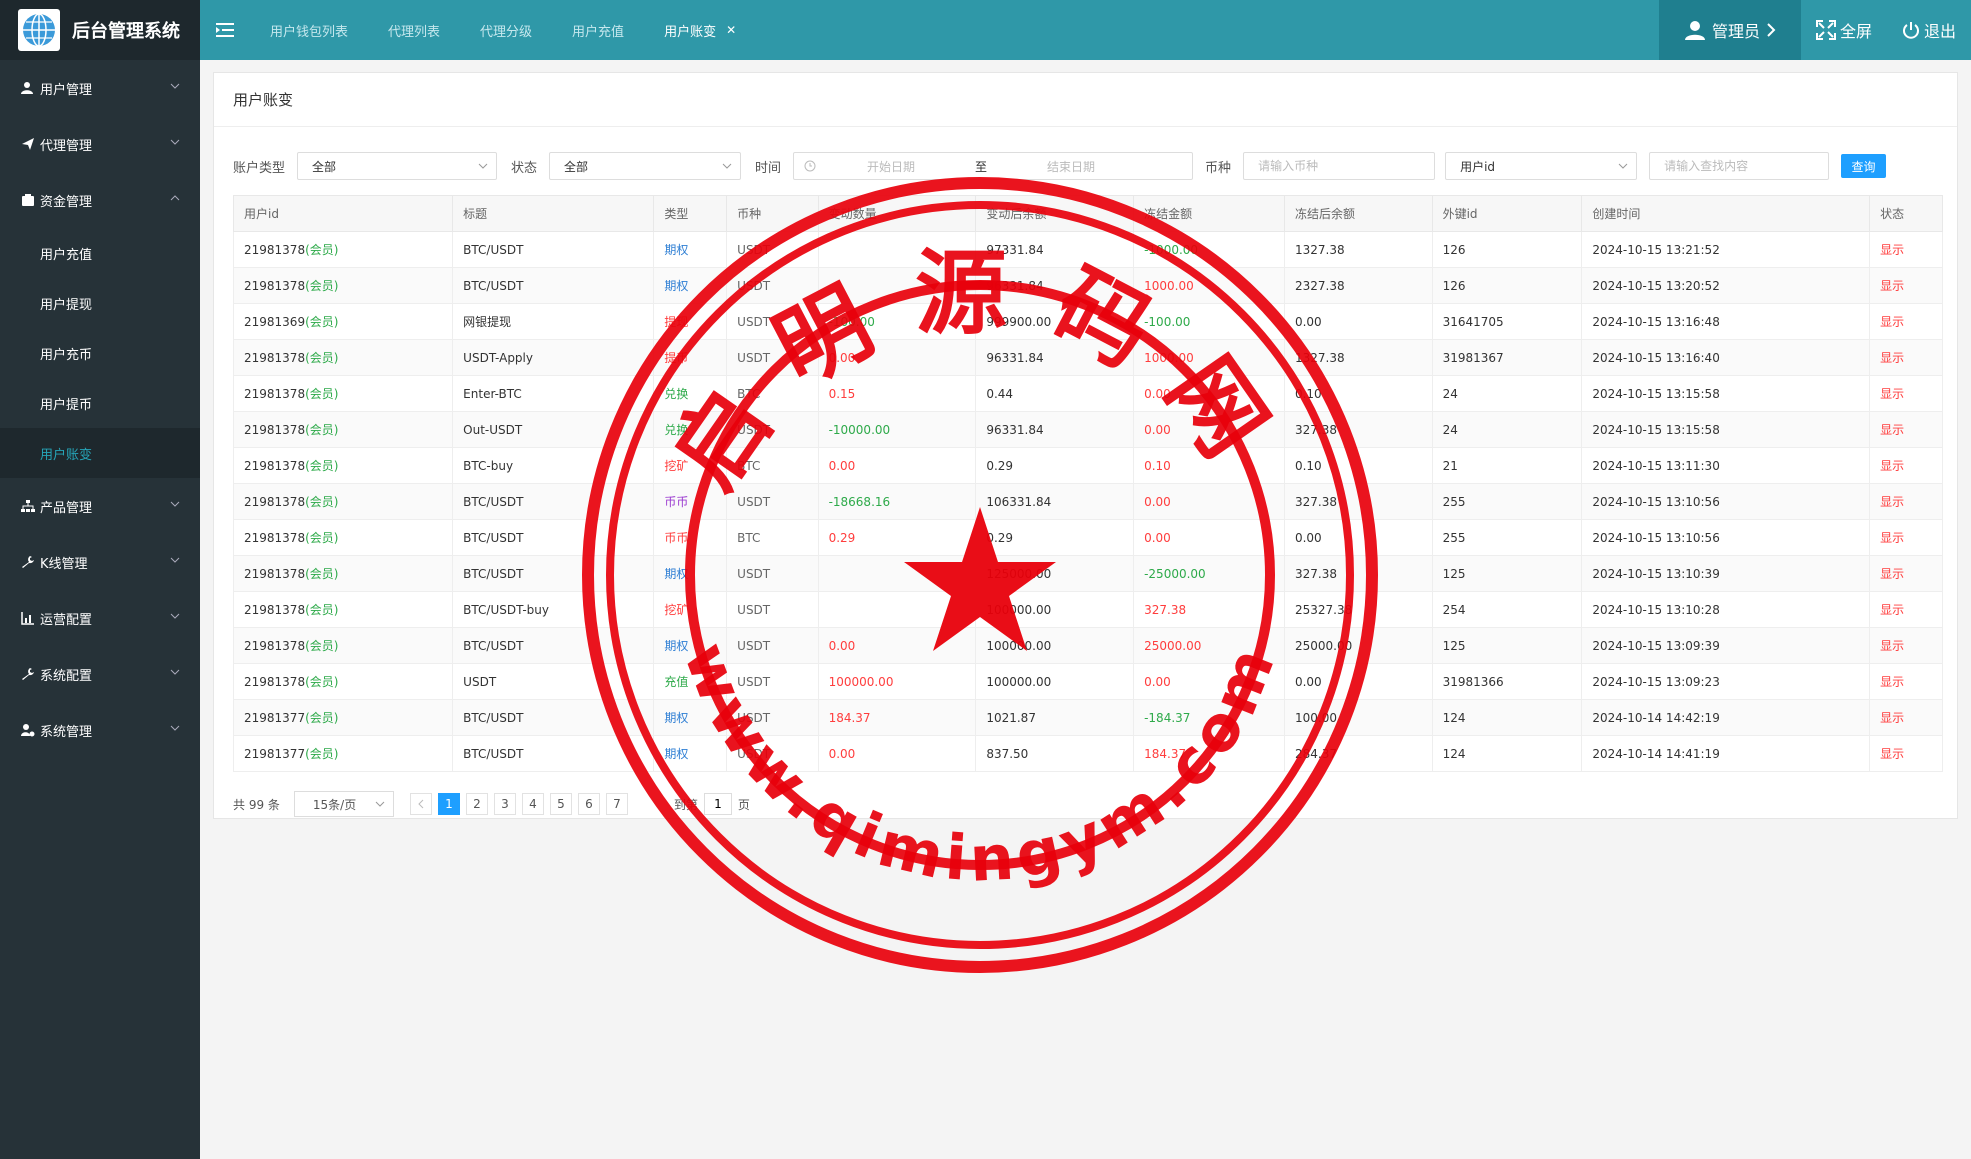  What do you see at coordinates (1541, 166) in the screenshot?
I see `search-field-select: 用户id` at bounding box center [1541, 166].